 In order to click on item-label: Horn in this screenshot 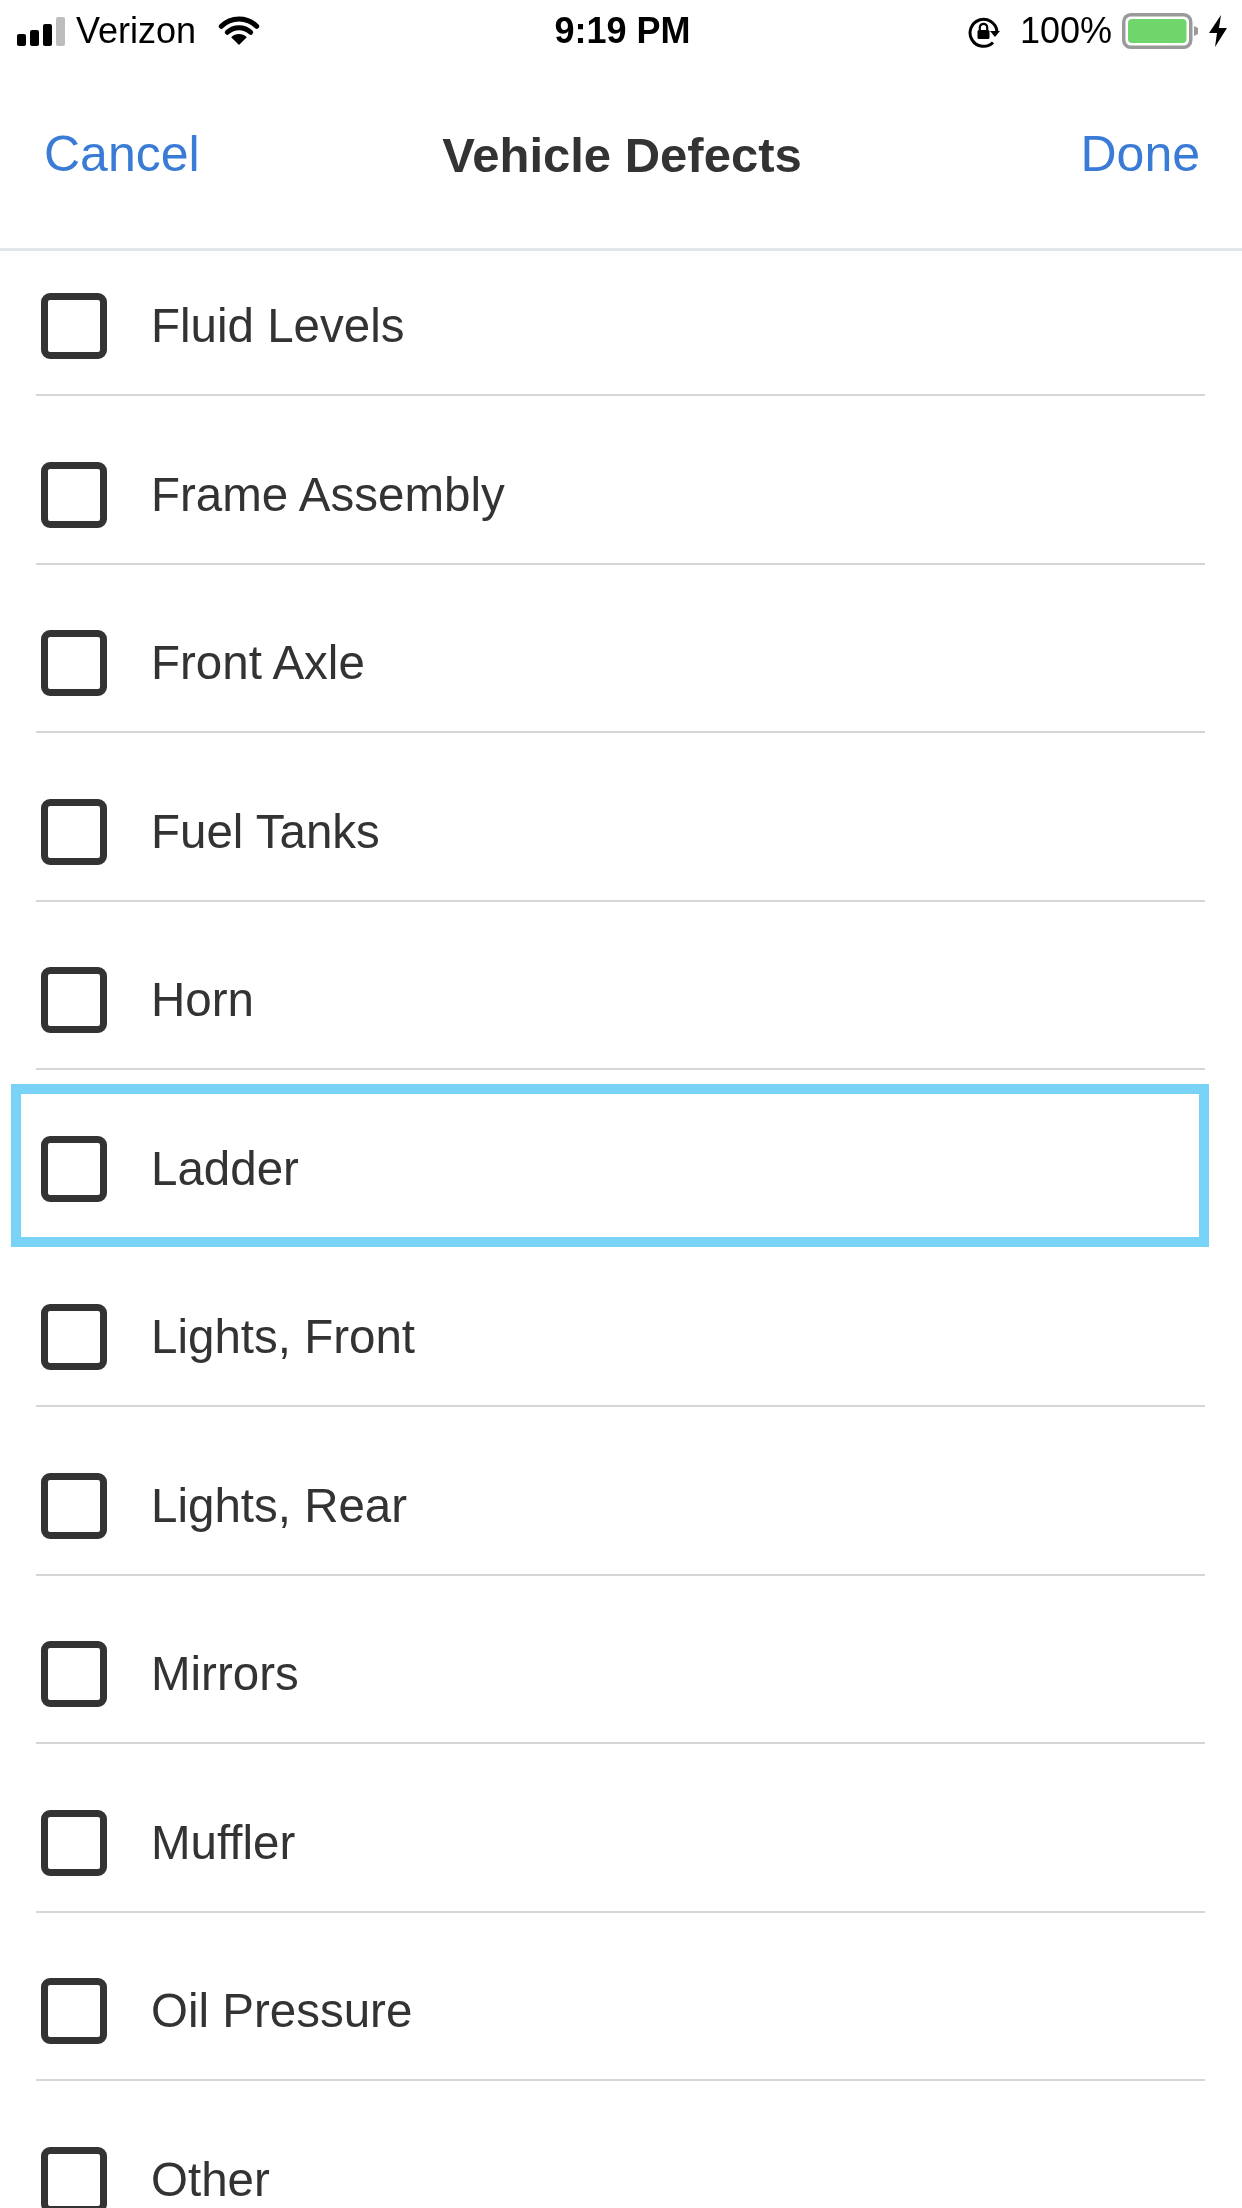, I will do `click(202, 1000)`.